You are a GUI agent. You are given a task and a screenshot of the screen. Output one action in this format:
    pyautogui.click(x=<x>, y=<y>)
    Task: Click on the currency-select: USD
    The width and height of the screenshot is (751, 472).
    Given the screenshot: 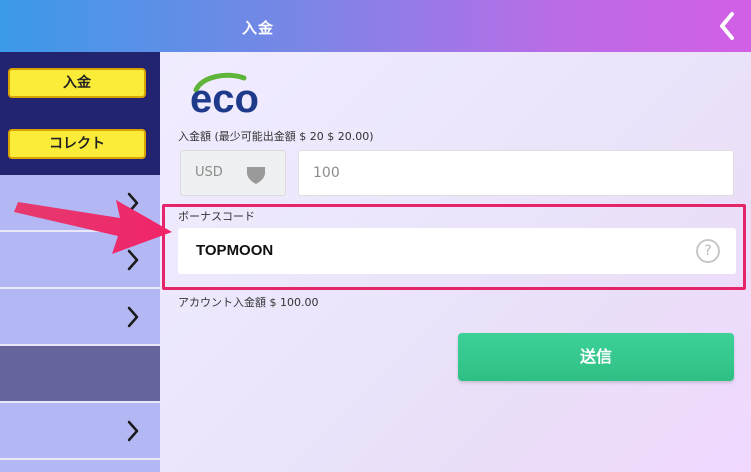 What is the action you would take?
    pyautogui.click(x=233, y=173)
    